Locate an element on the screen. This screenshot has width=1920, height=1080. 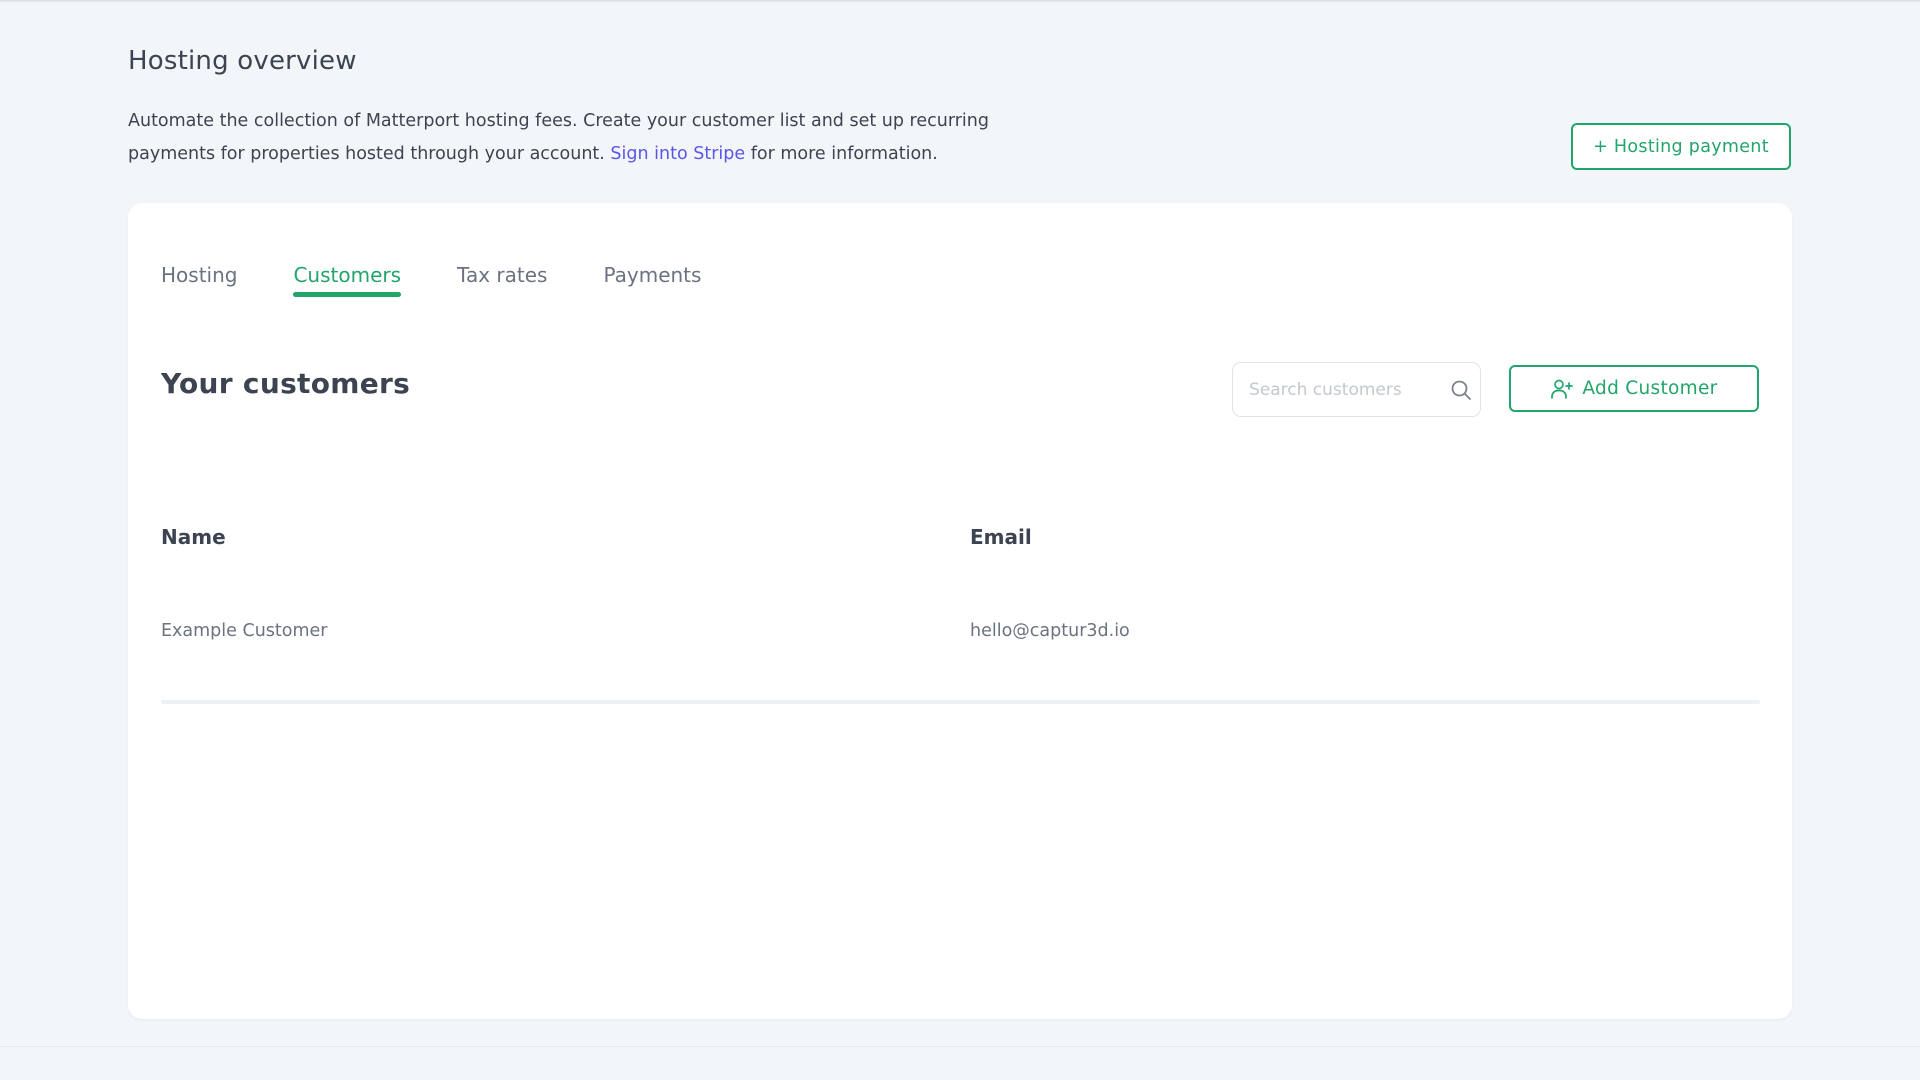
search-box is located at coordinates (1356, 389).